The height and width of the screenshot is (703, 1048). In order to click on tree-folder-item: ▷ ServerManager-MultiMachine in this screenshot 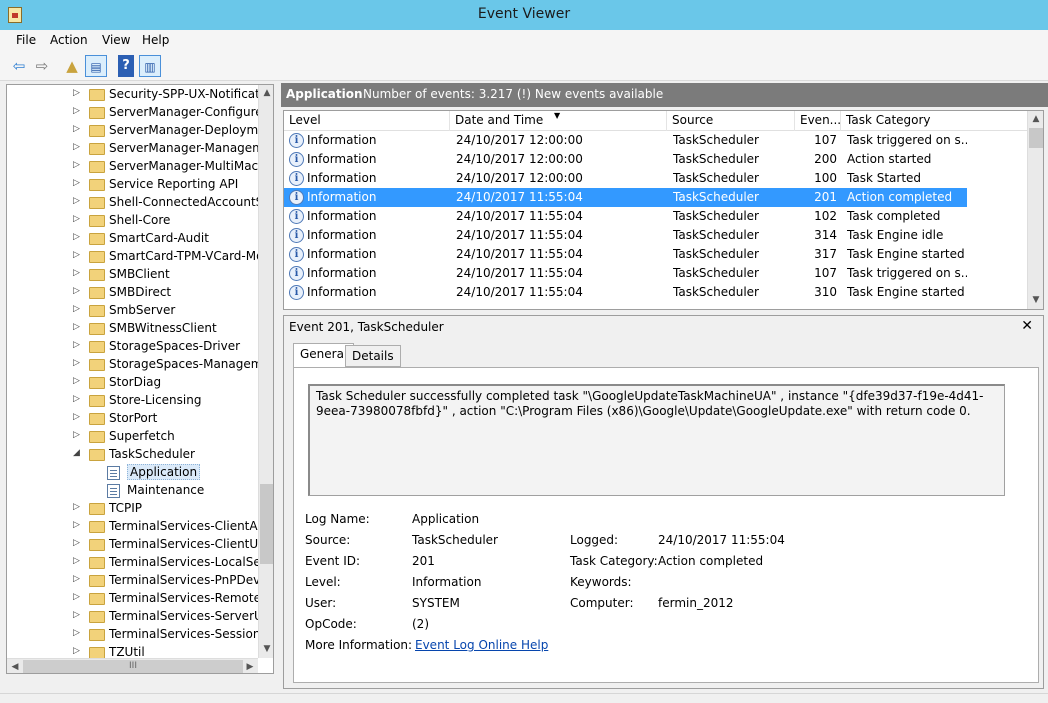, I will do `click(133, 167)`.